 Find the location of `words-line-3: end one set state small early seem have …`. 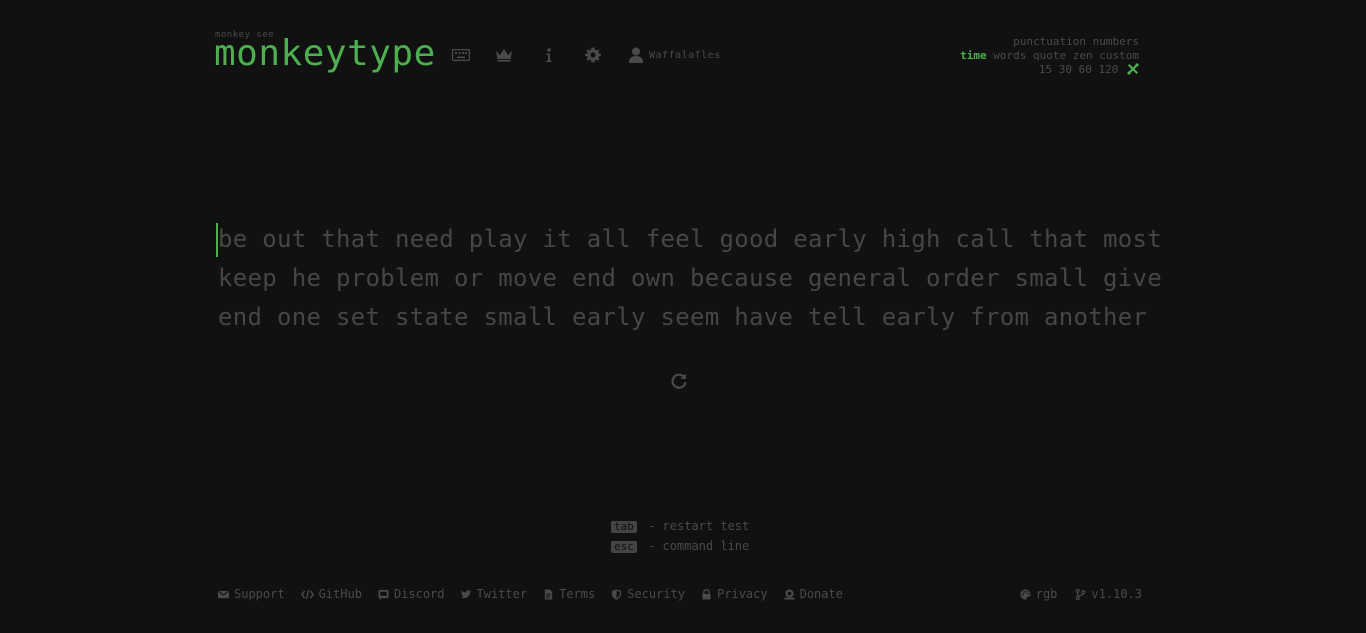

words-line-3: end one set state small early seem have … is located at coordinates (683, 317).